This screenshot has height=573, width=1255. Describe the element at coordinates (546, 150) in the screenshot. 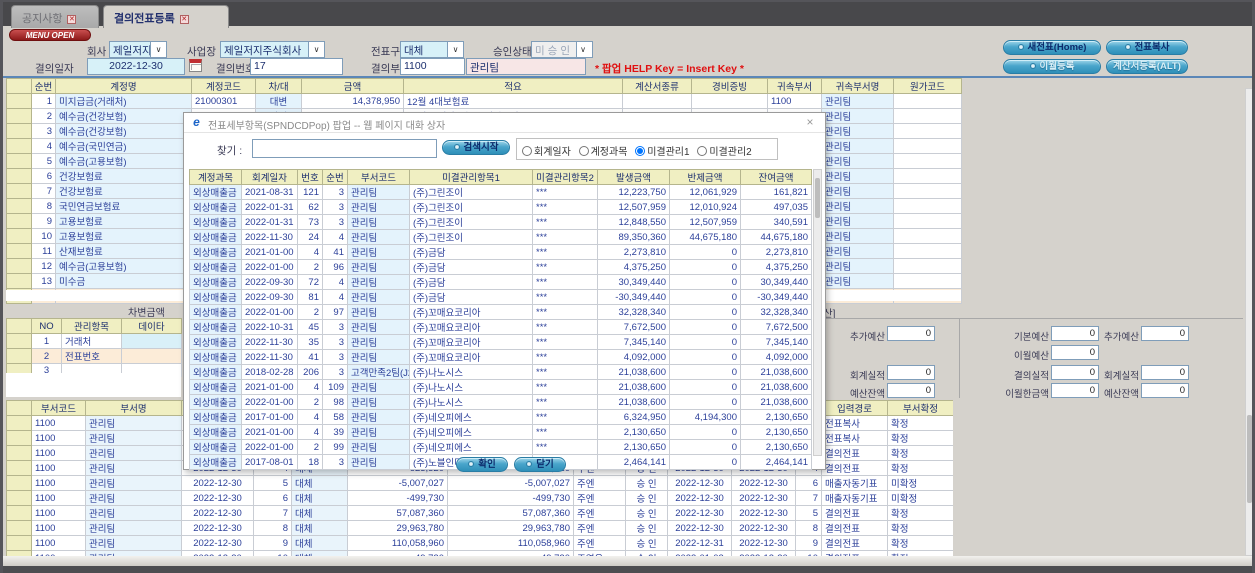

I see `radio-acct-date: 회계일자` at that location.